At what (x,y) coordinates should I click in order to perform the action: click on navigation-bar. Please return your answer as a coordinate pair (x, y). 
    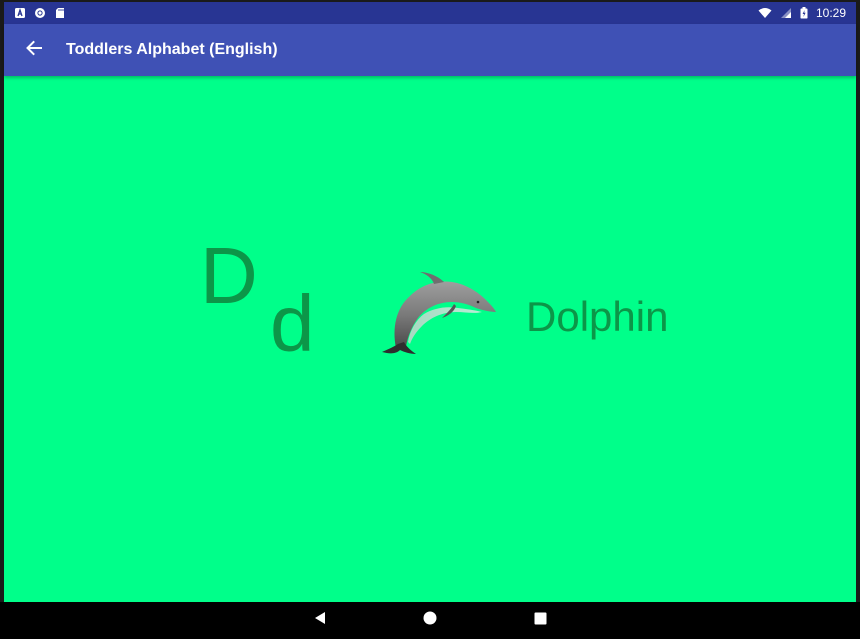
    Looking at the image, I should click on (430, 620).